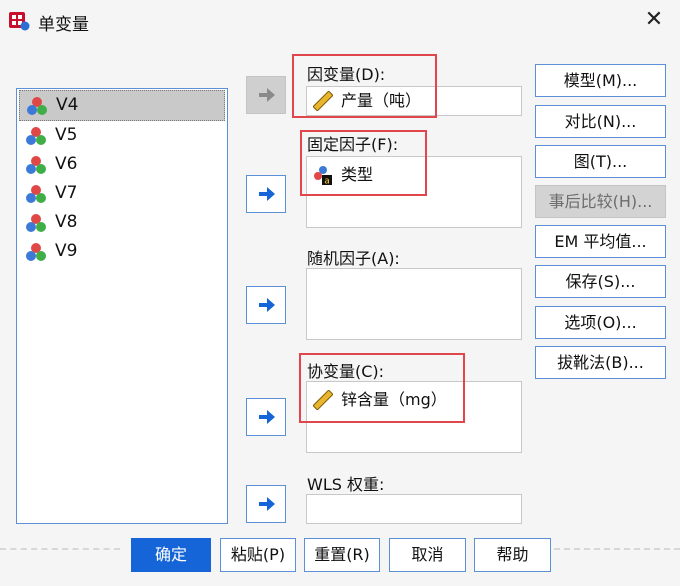 This screenshot has height=586, width=680. What do you see at coordinates (340, 21) in the screenshot?
I see `title-bar: 单变量 ✕` at bounding box center [340, 21].